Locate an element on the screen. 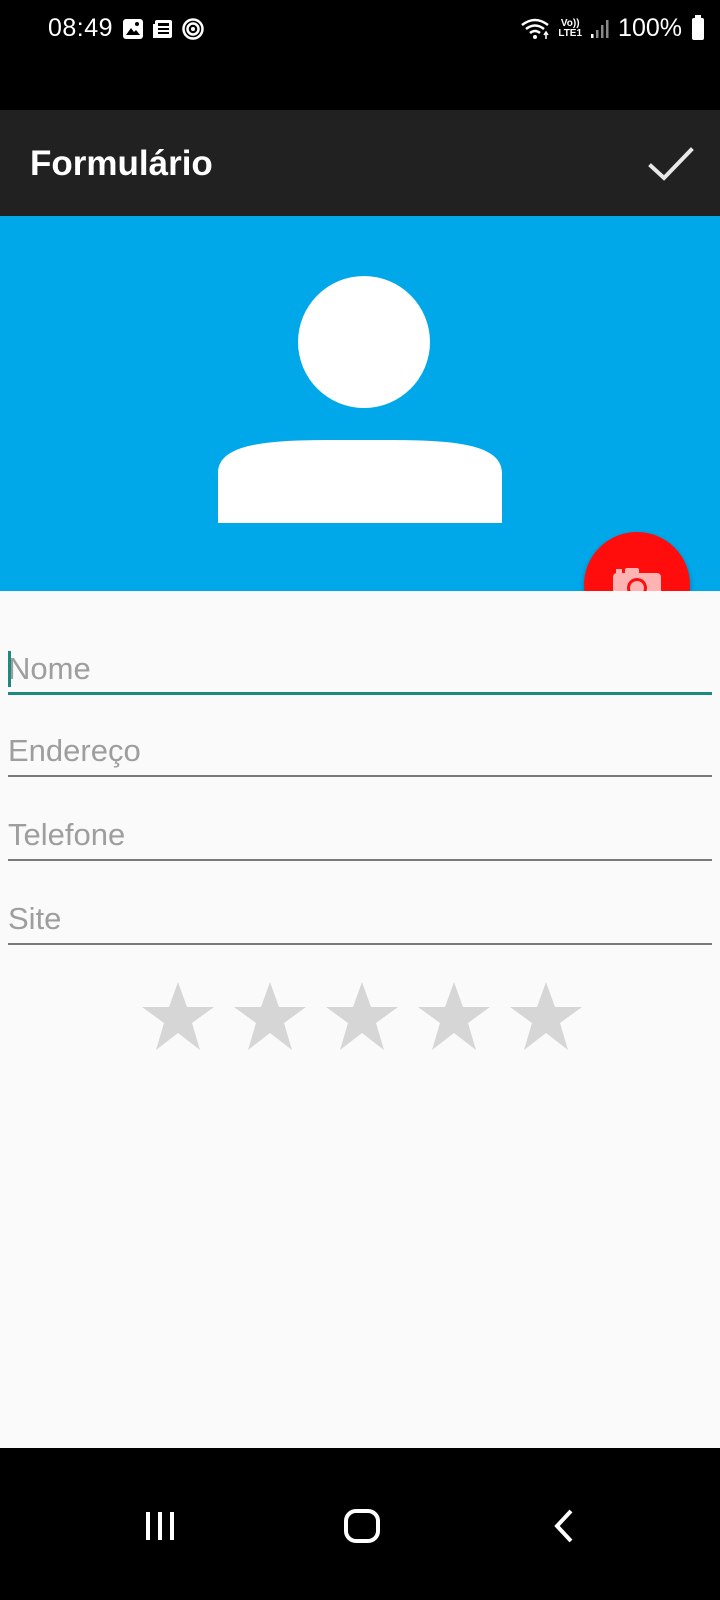 The width and height of the screenshot is (720, 1600). check-icon is located at coordinates (671, 164).